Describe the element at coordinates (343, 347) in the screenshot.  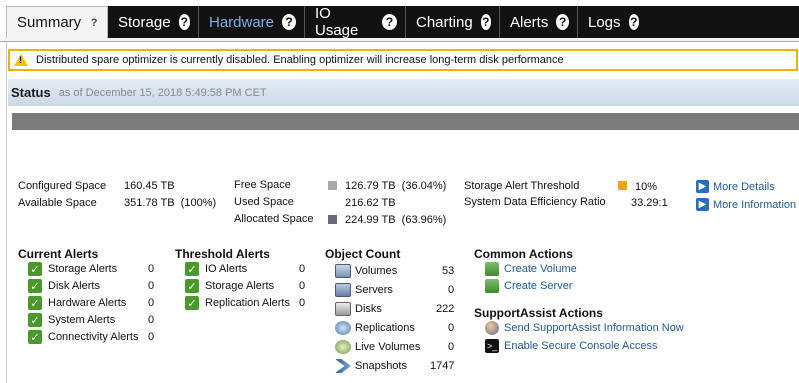
I see `live-volumes-icon` at that location.